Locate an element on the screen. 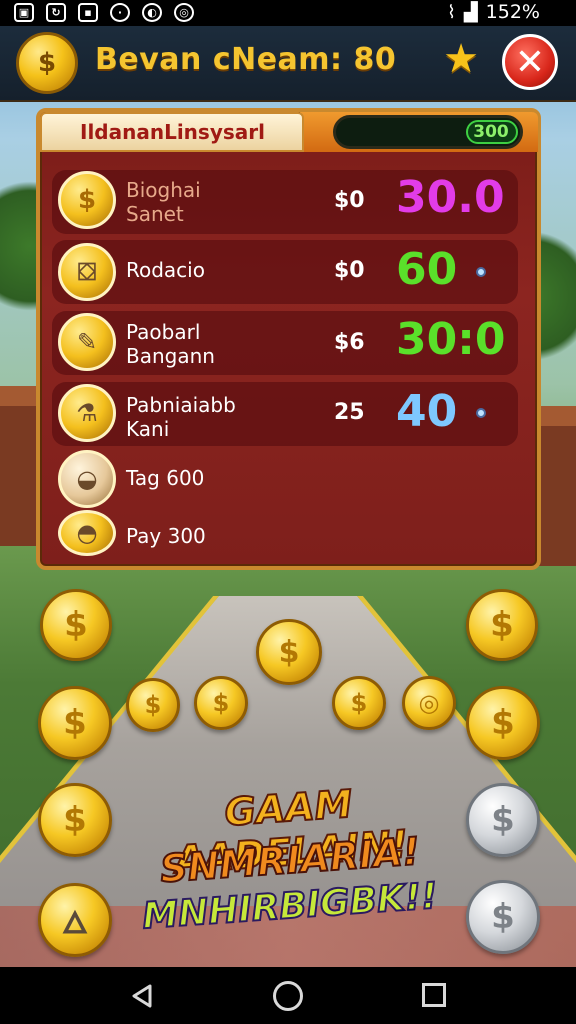  potion-icon: ⚗ is located at coordinates (87, 413).